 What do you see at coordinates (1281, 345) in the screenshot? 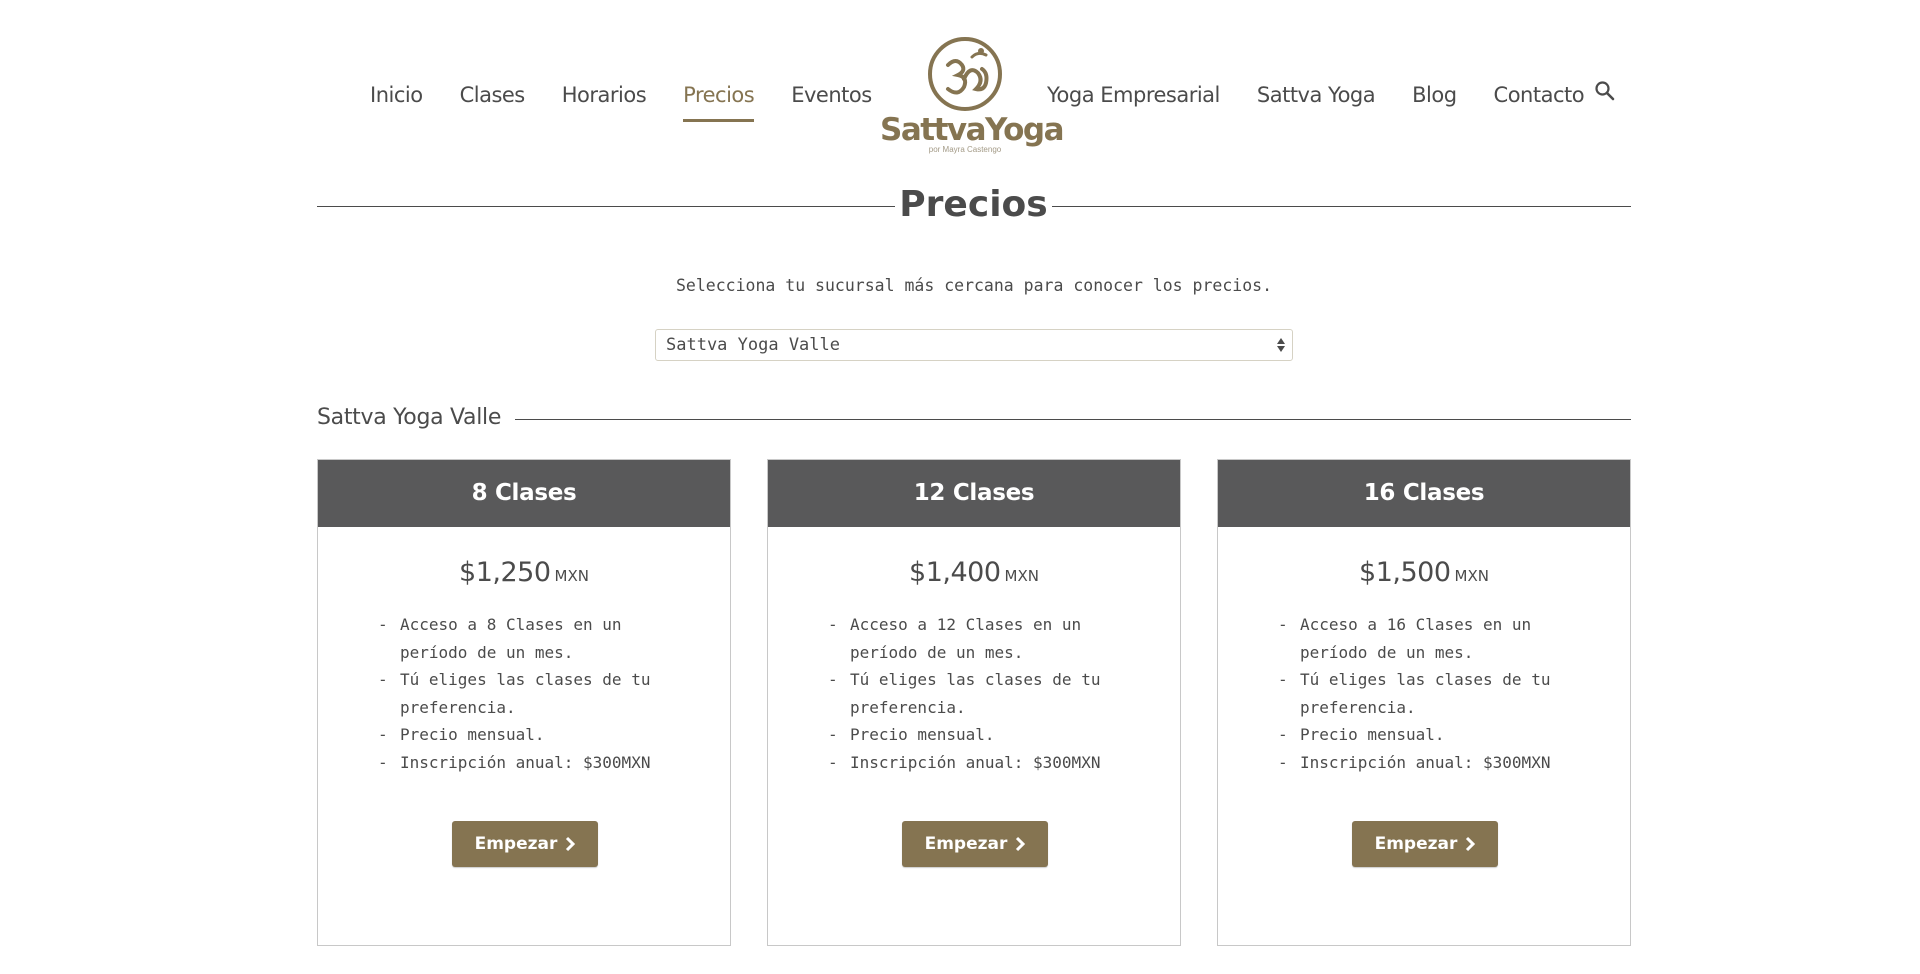
I see `select-arrows-icon` at bounding box center [1281, 345].